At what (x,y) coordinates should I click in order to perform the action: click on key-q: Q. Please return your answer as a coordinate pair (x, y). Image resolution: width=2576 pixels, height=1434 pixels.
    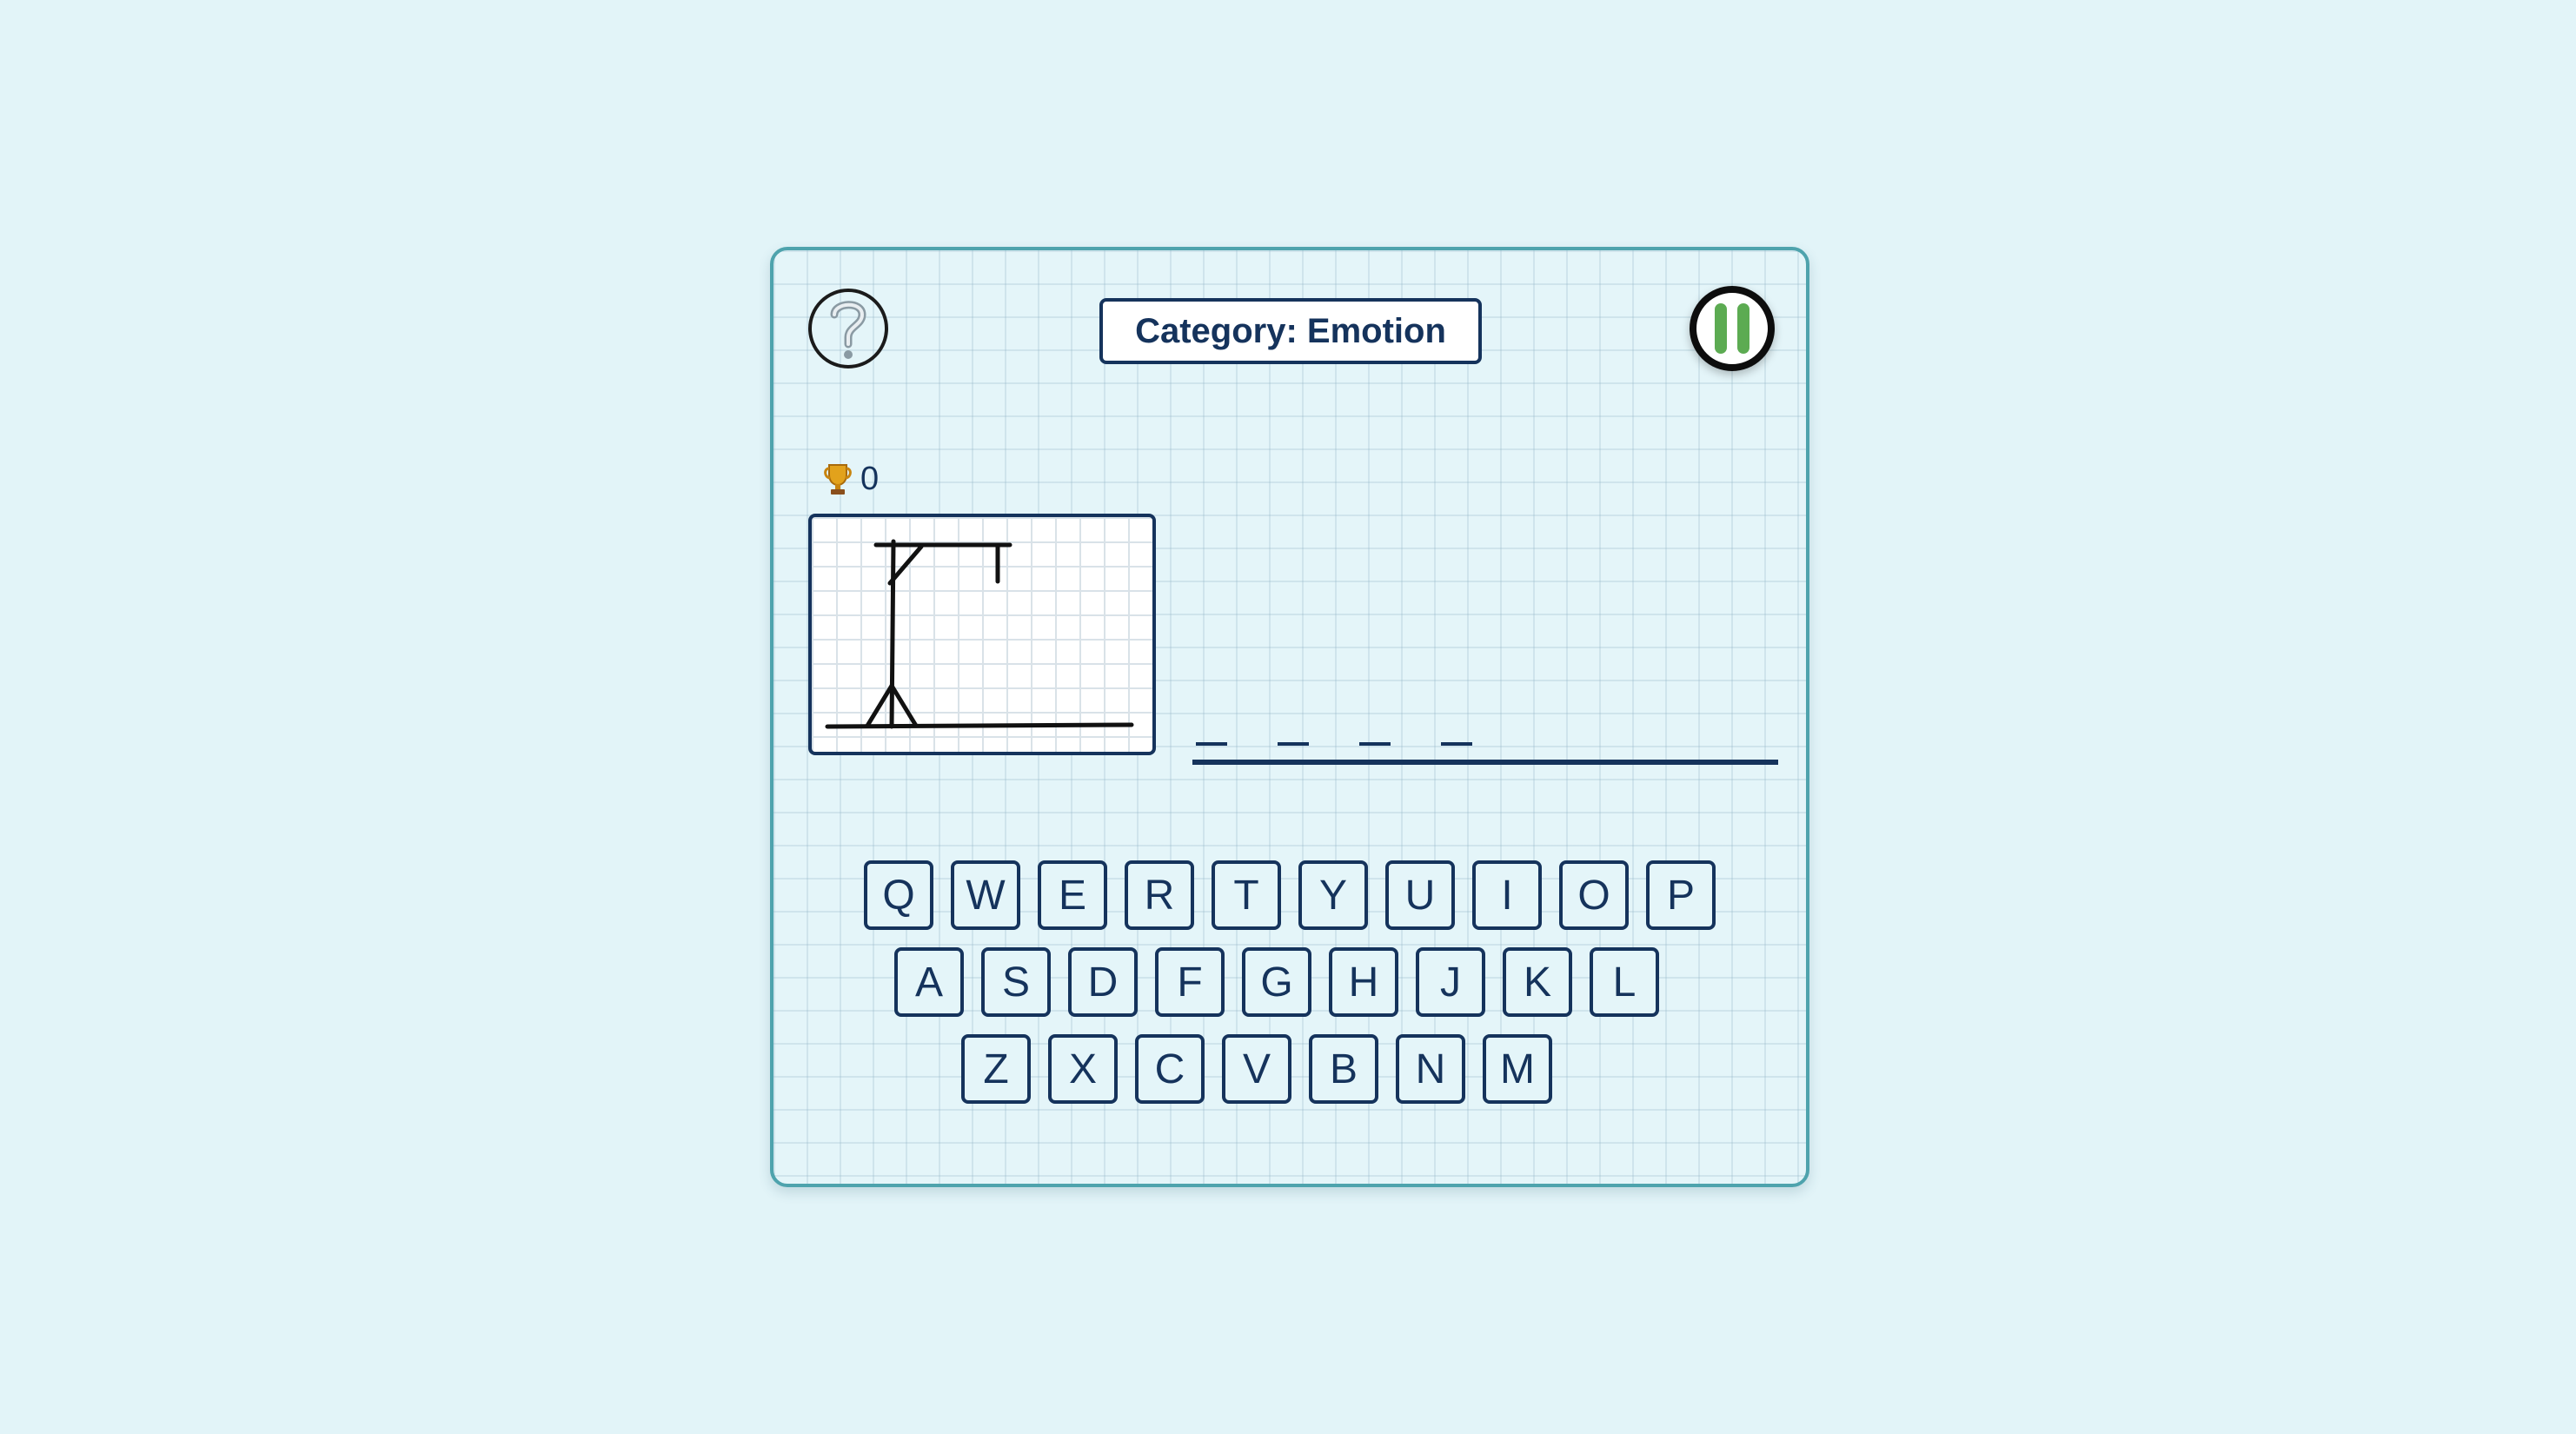
    Looking at the image, I should click on (899, 895).